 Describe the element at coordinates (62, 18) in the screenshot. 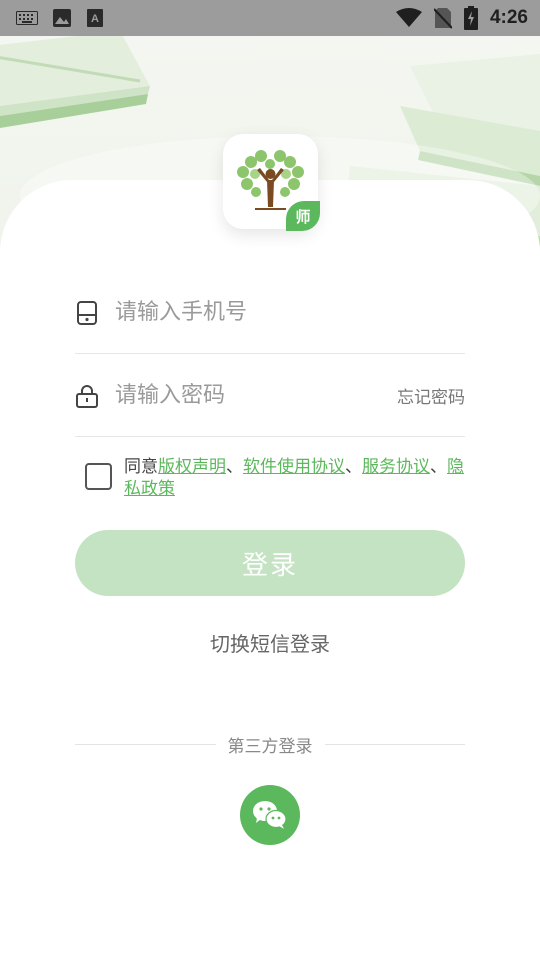

I see `image-icon` at that location.